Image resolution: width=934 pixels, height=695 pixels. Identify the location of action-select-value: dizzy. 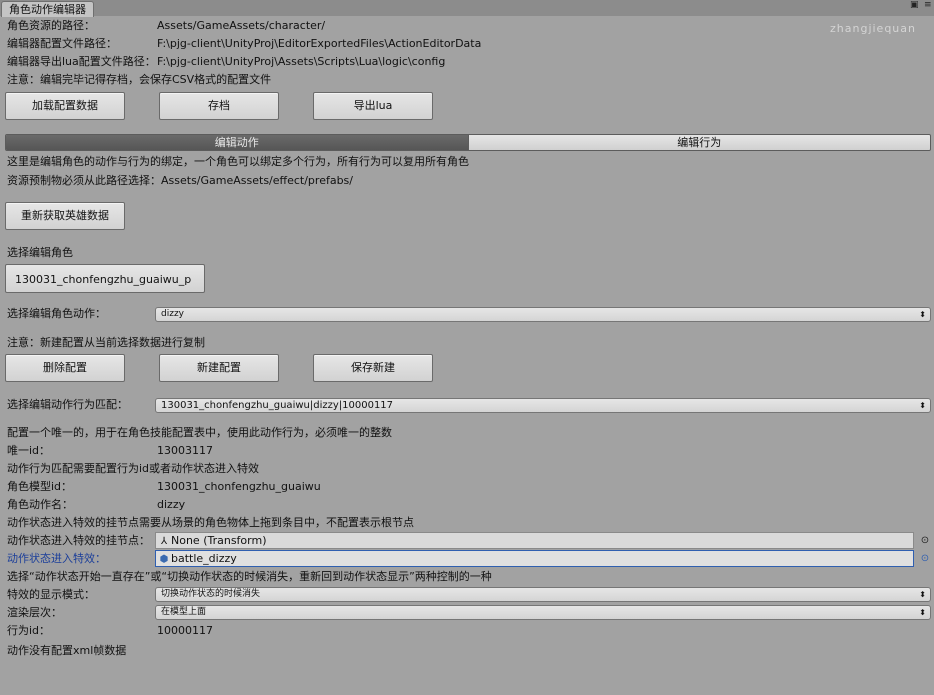
(172, 314).